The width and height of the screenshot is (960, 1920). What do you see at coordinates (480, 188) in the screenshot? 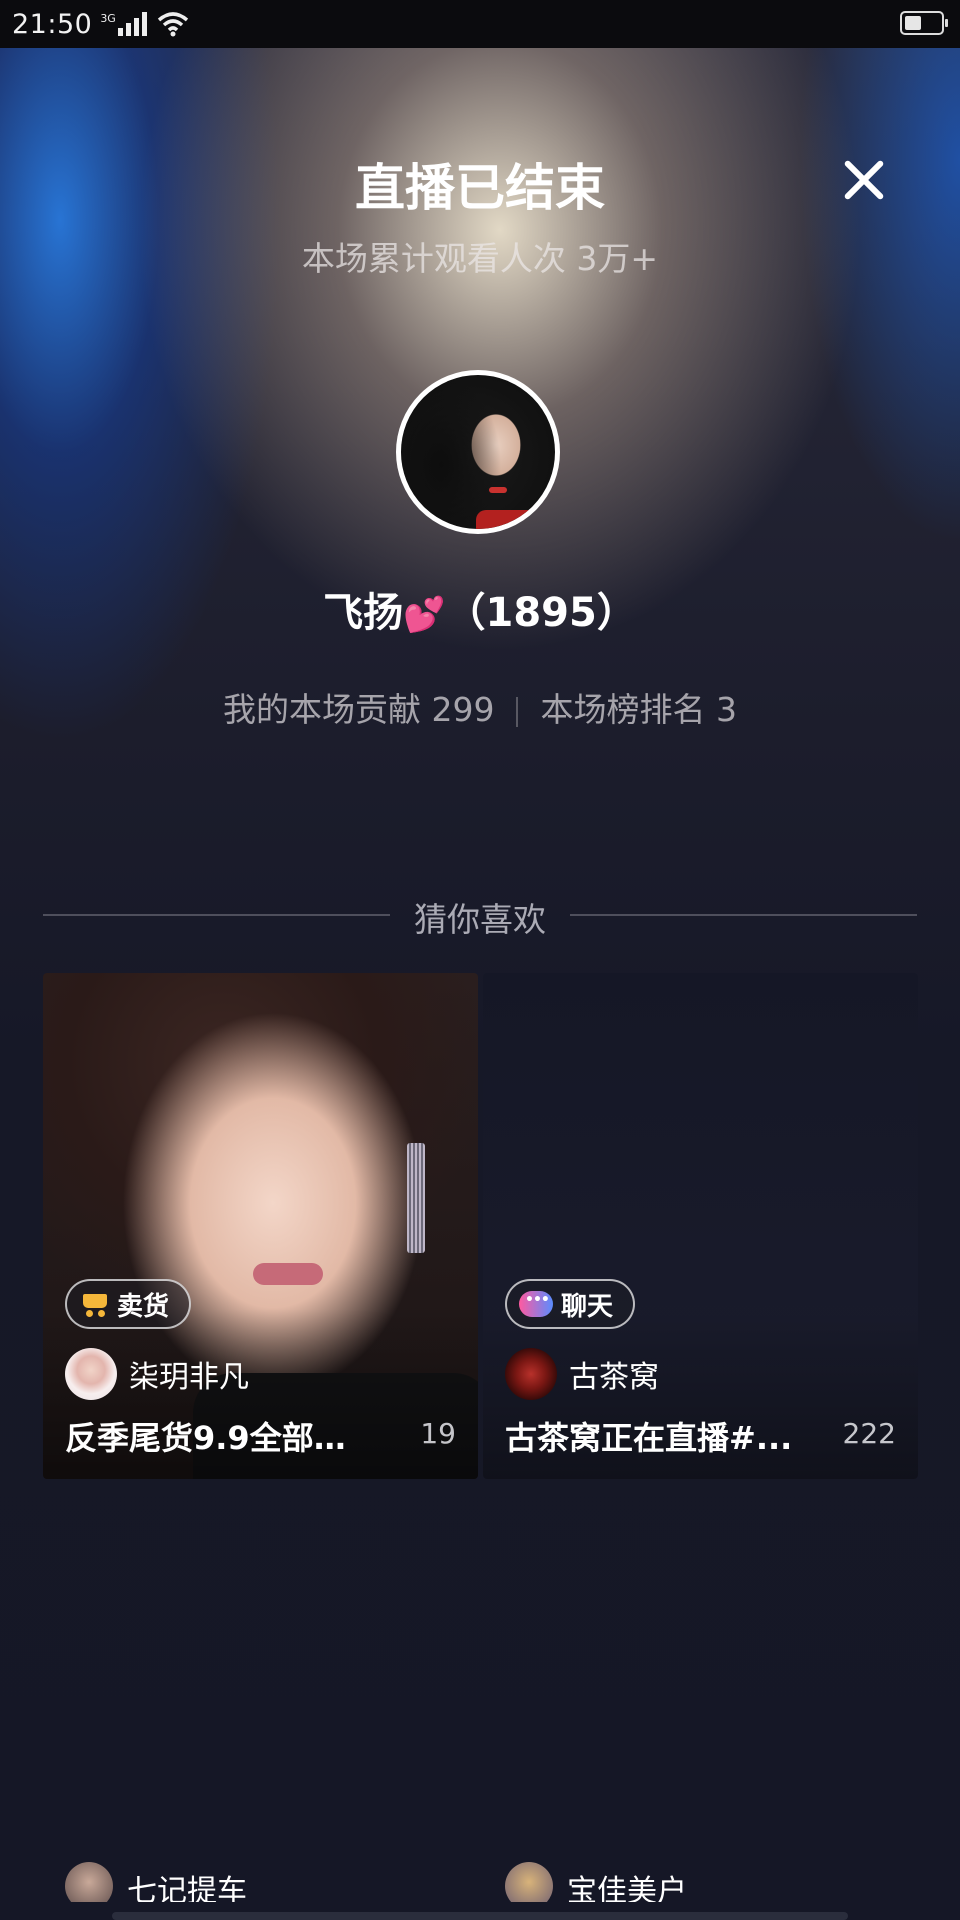
I see `page-title: 直播已结束` at bounding box center [480, 188].